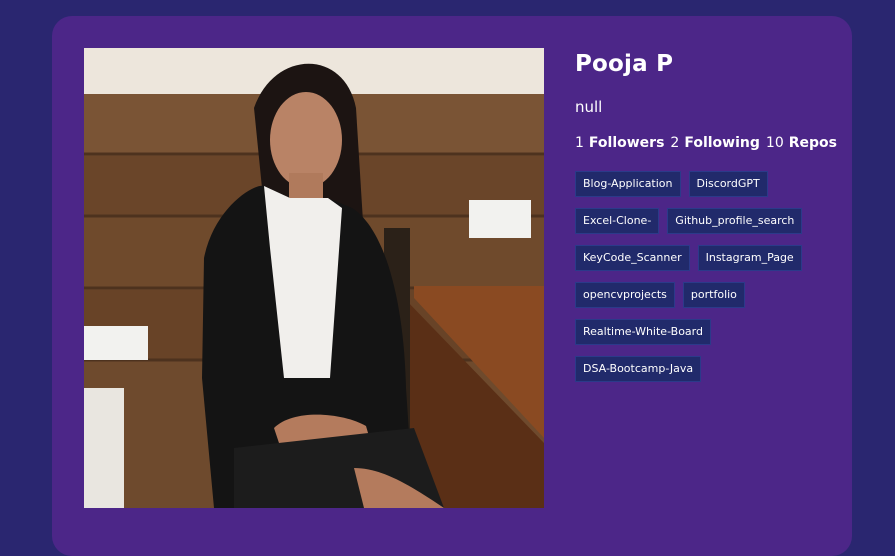  What do you see at coordinates (625, 295) in the screenshot?
I see `repo-link: opencvprojects` at bounding box center [625, 295].